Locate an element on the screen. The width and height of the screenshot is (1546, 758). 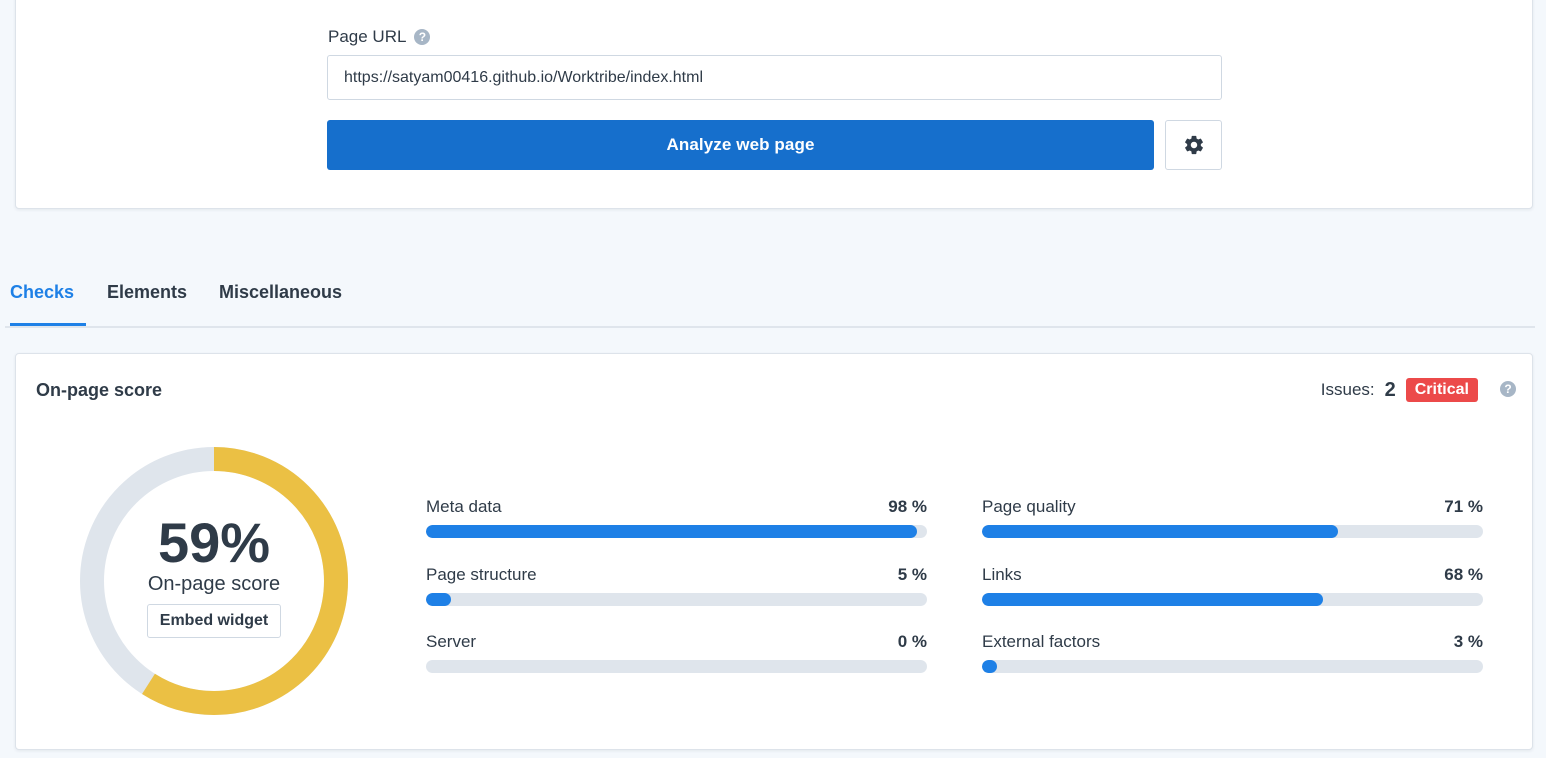
card-title: On-page score is located at coordinates (99, 390).